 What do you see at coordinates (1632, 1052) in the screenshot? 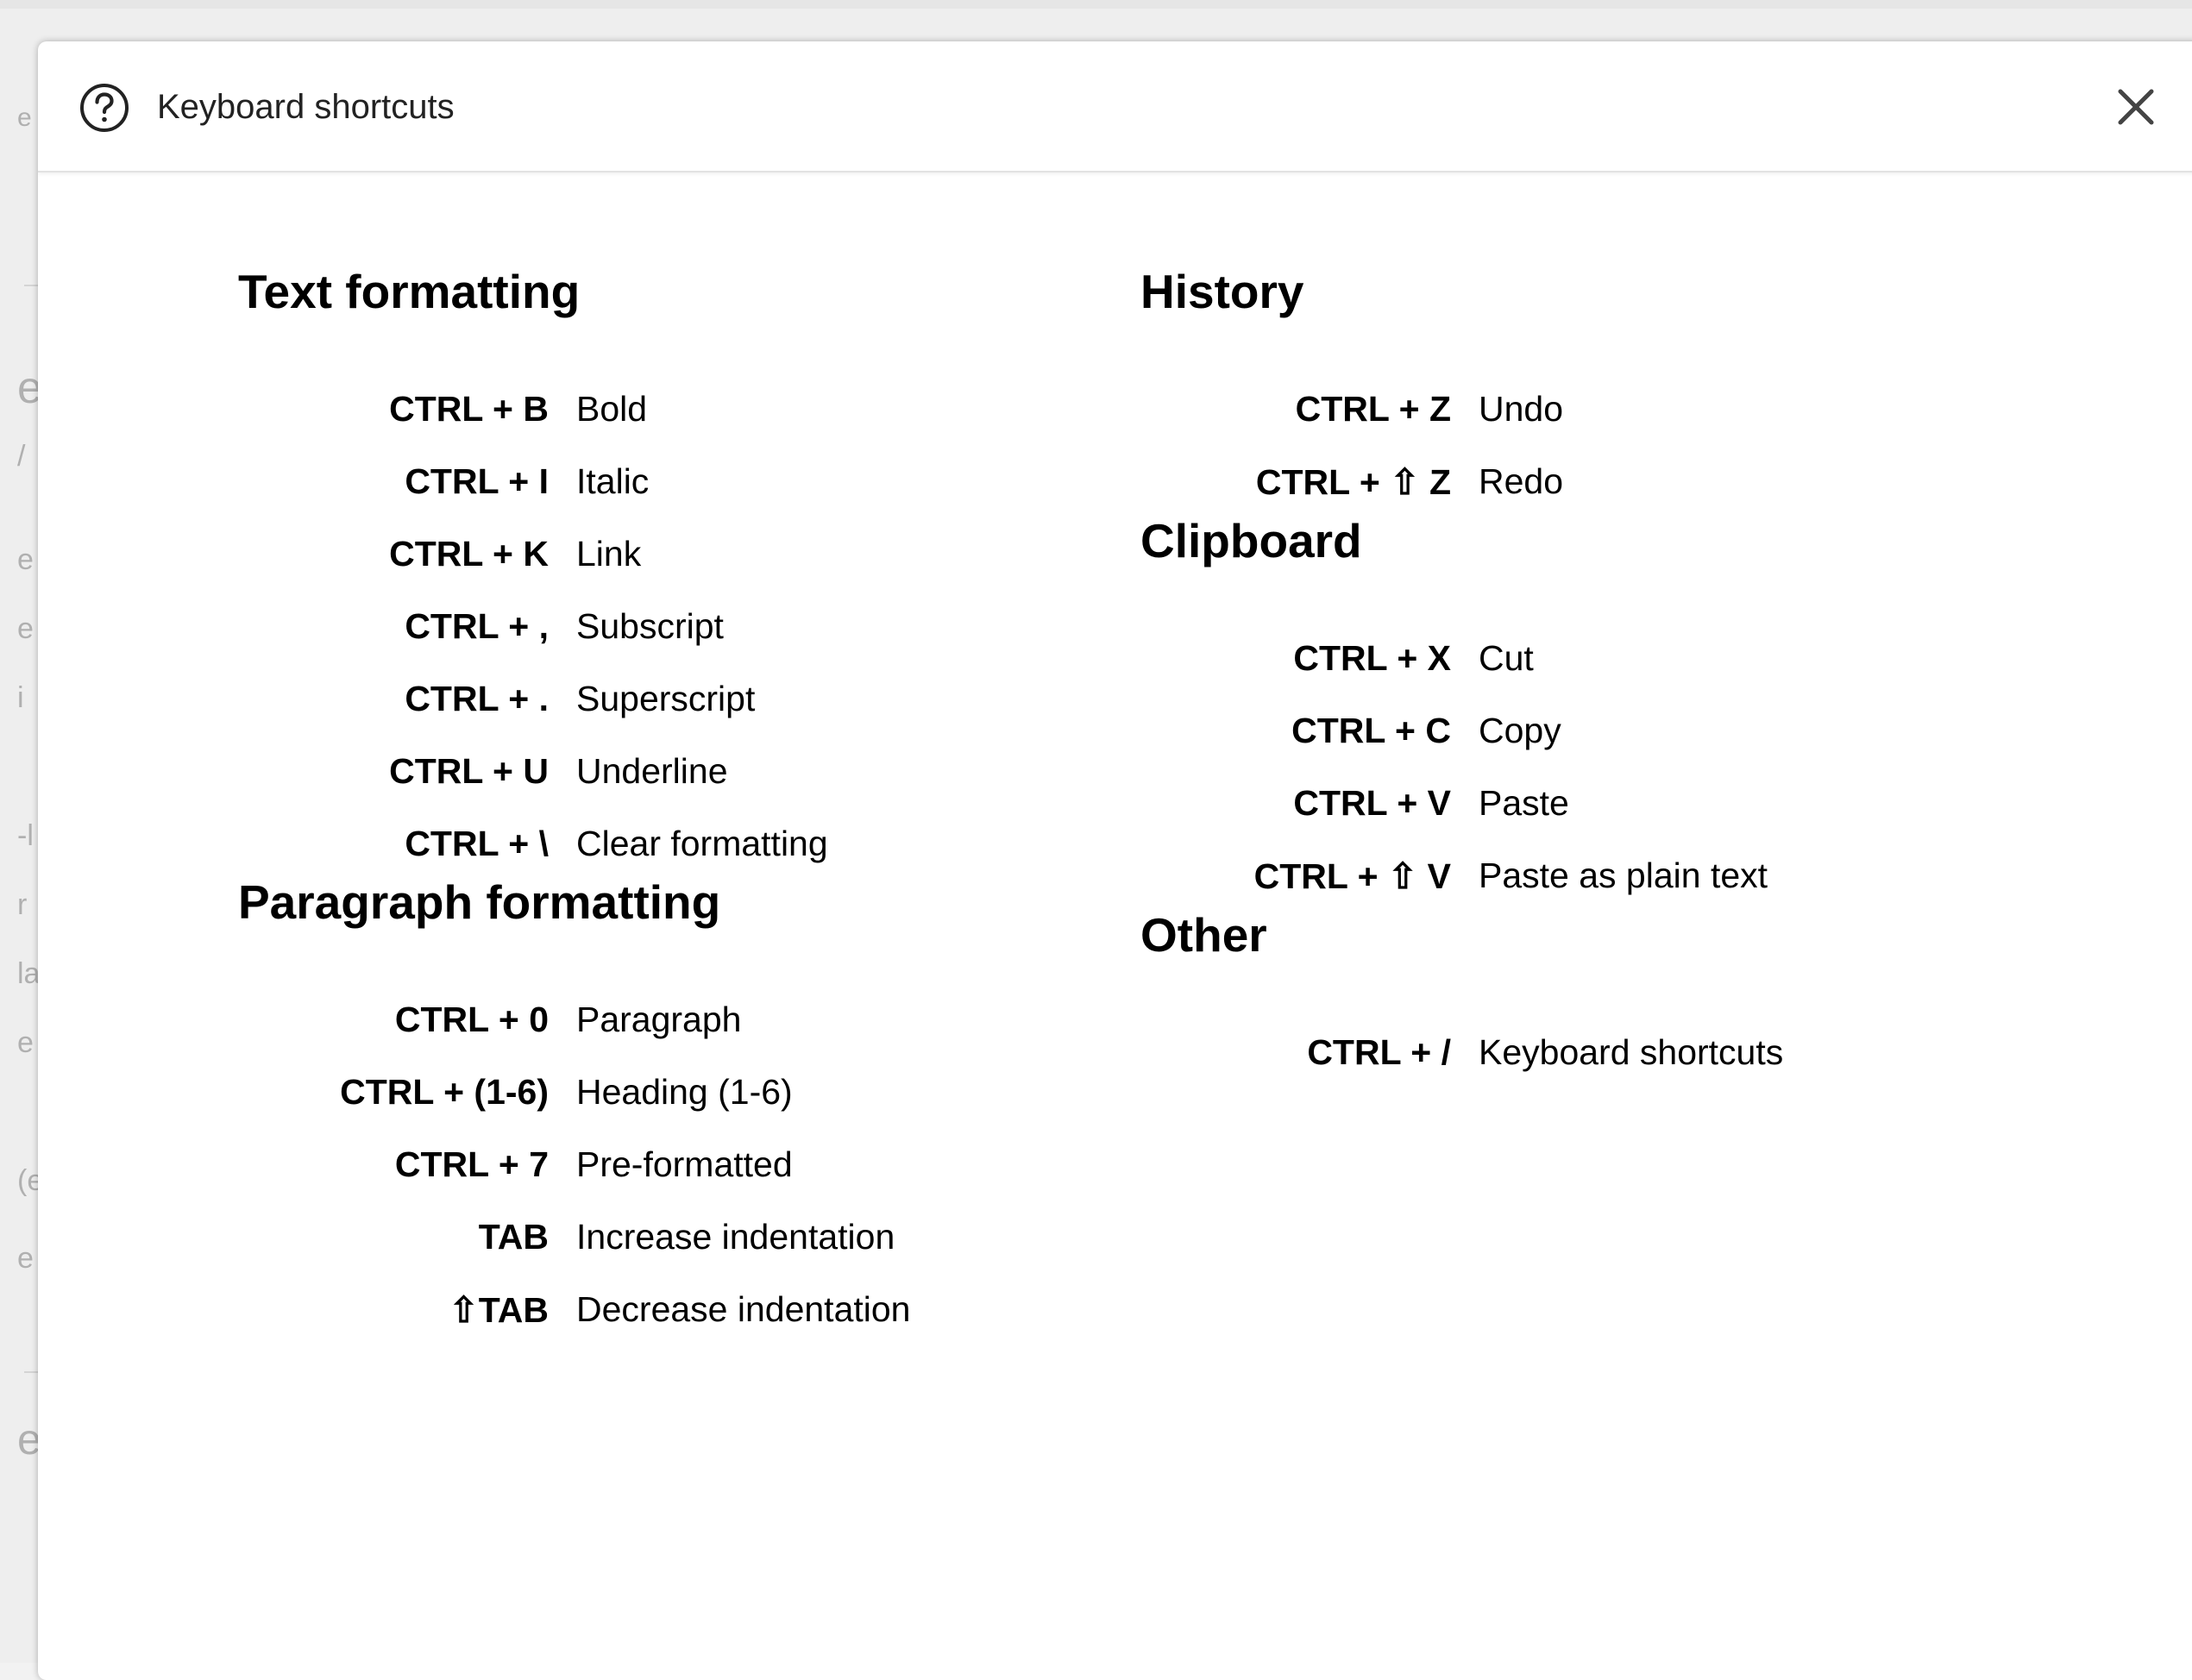
I see `shortcut-description: Keyboard shortcuts` at bounding box center [1632, 1052].